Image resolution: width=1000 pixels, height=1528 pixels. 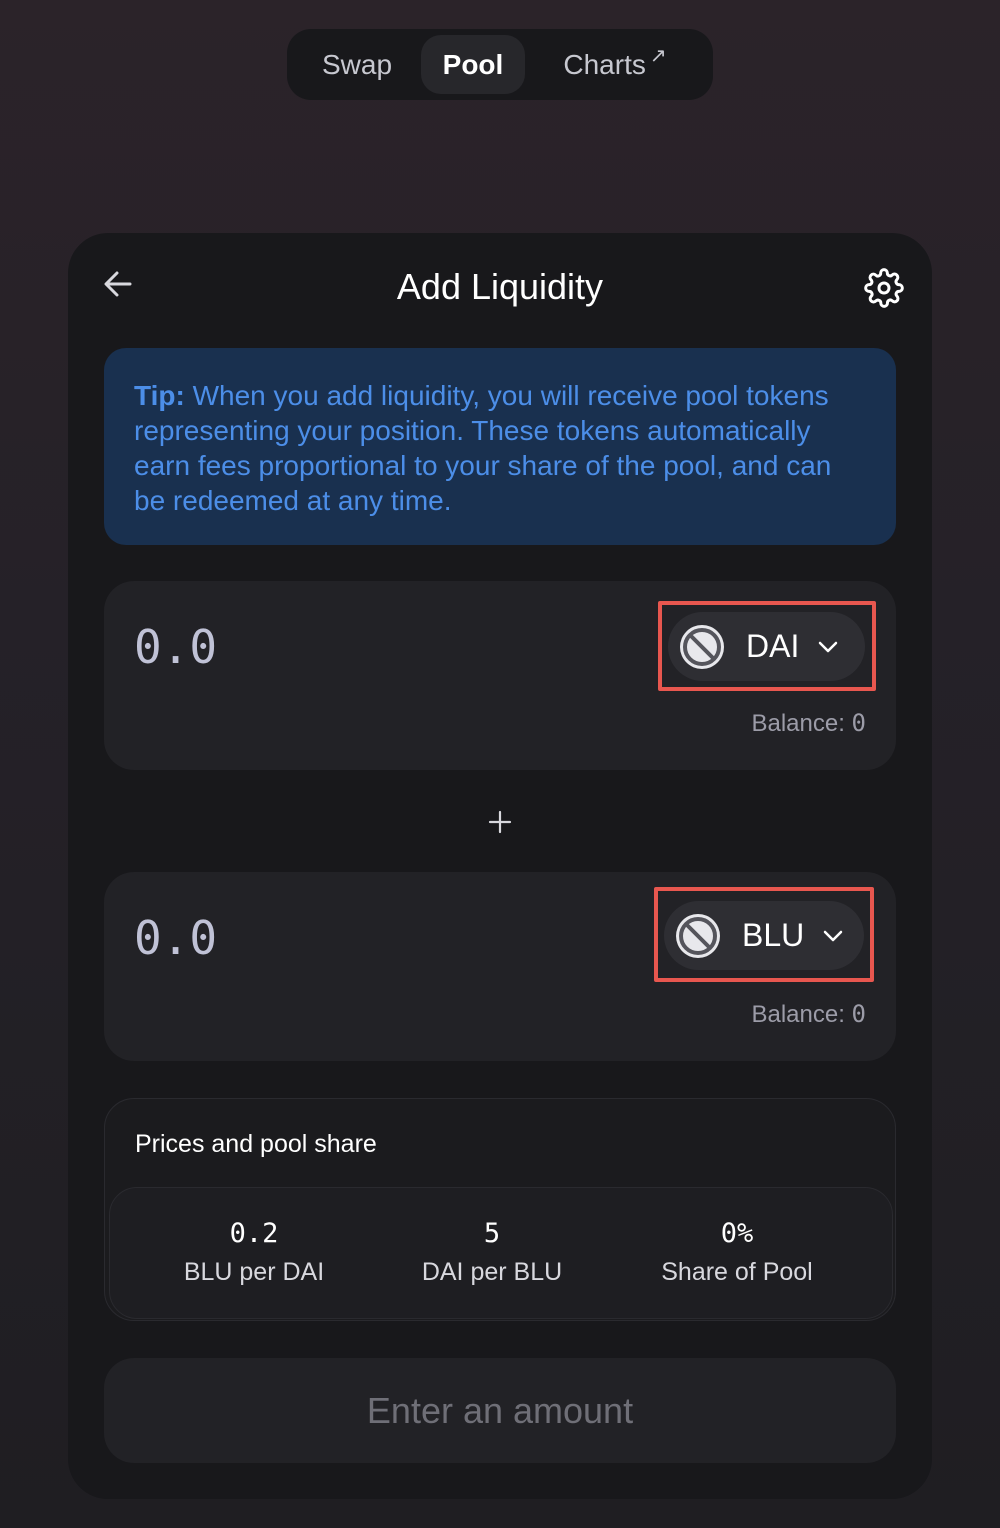 I want to click on top-nav: Swap Pool Charts ↗, so click(x=500, y=64).